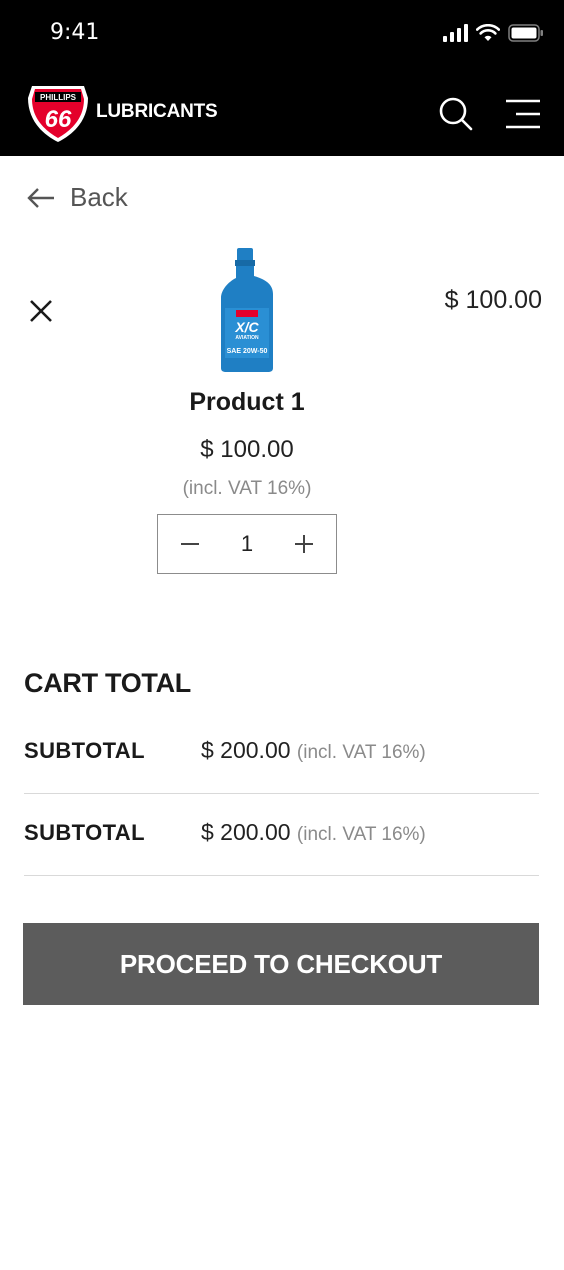 This screenshot has height=1270, width=564. Describe the element at coordinates (75, 32) in the screenshot. I see `status-time: 9:41` at that location.